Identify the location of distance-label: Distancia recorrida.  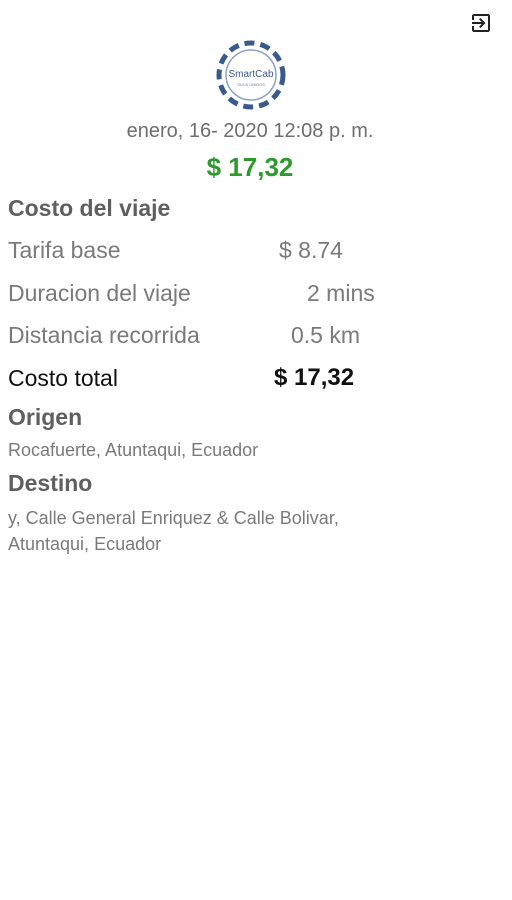
(104, 335).